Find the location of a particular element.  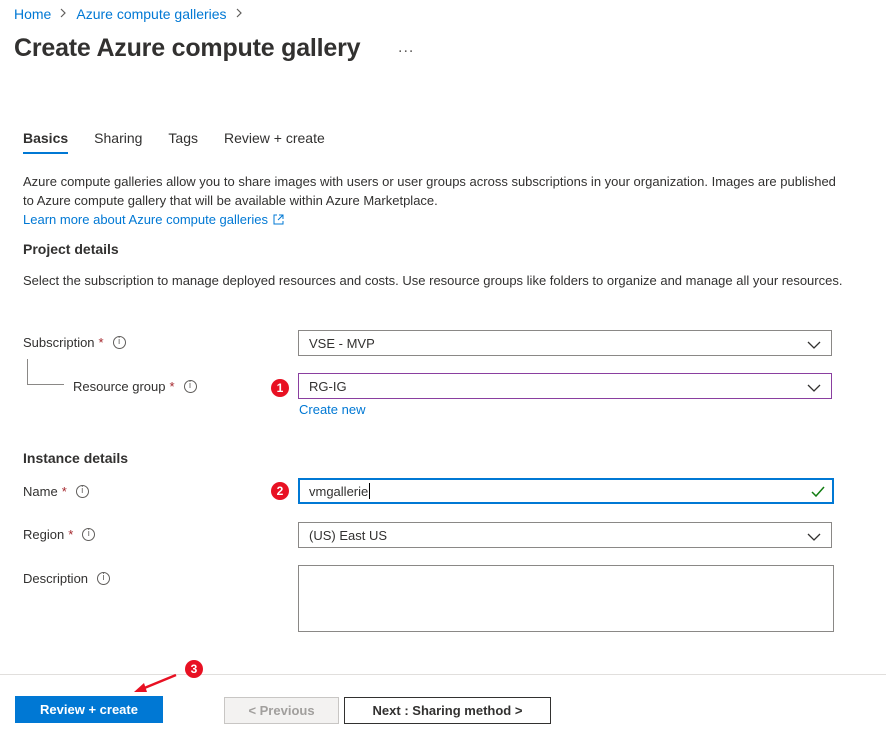

name-label: Name * i is located at coordinates (56, 491).